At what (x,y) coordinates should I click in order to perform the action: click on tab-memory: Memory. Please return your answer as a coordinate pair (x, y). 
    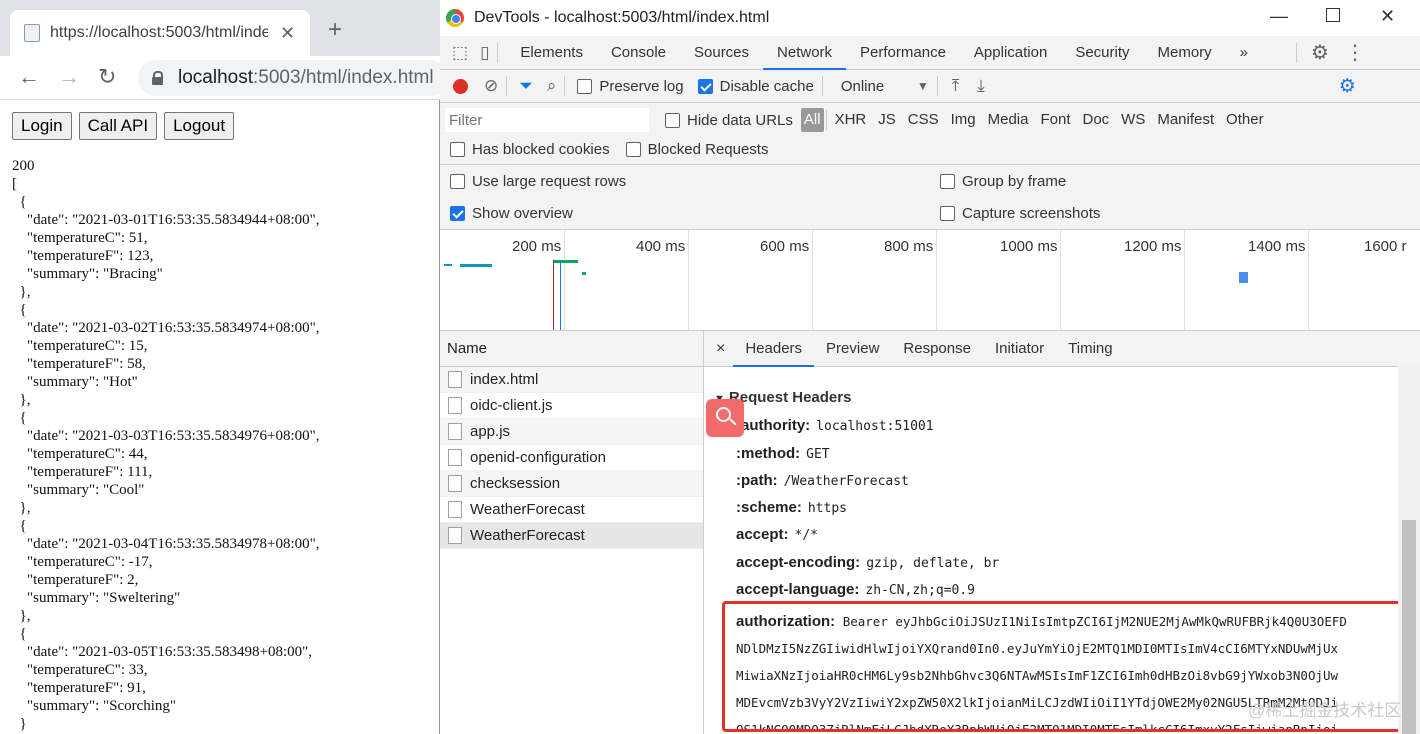
    Looking at the image, I should click on (1185, 53).